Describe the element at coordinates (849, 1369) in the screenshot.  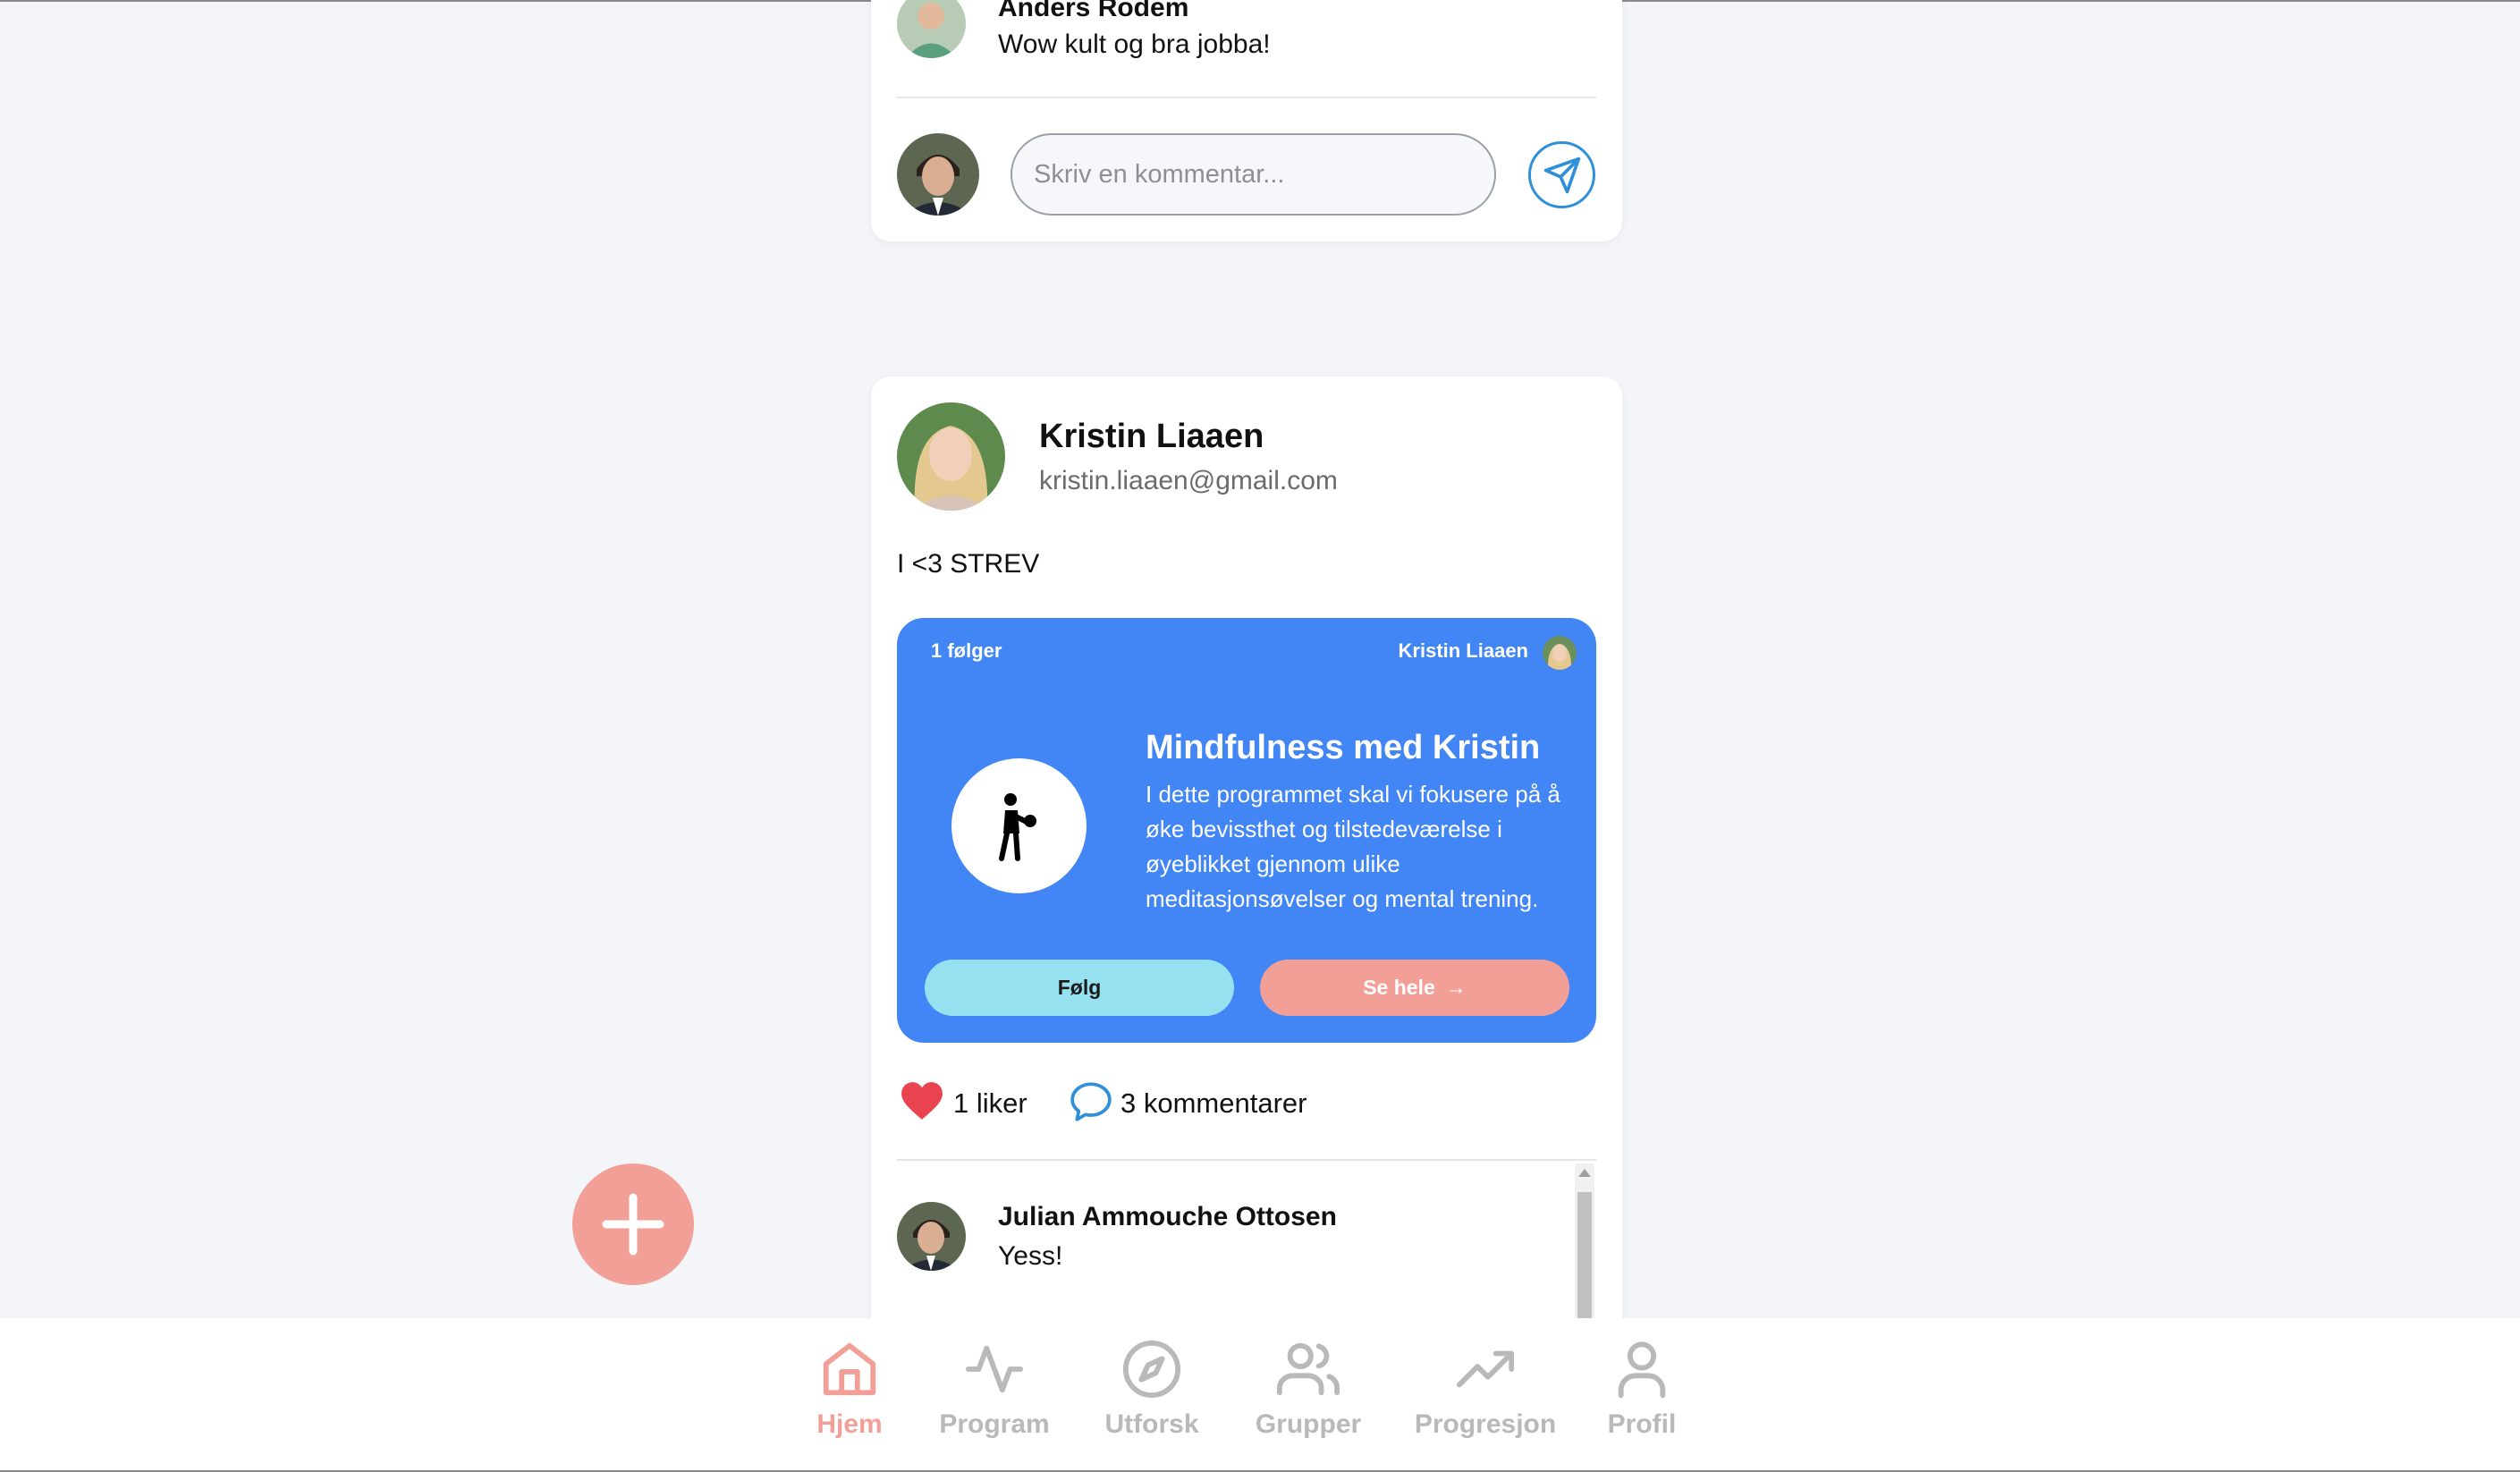
I see `home-icon` at that location.